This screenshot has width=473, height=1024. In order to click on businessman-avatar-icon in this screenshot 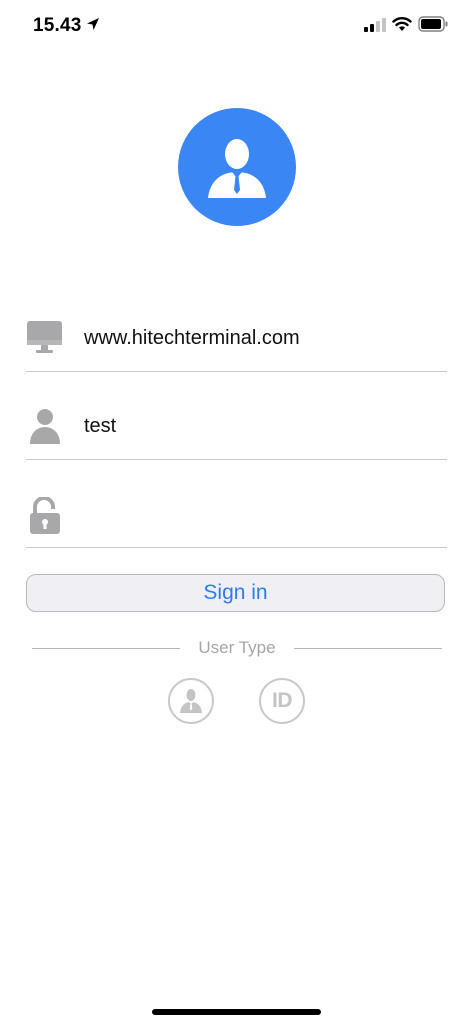, I will do `click(237, 168)`.